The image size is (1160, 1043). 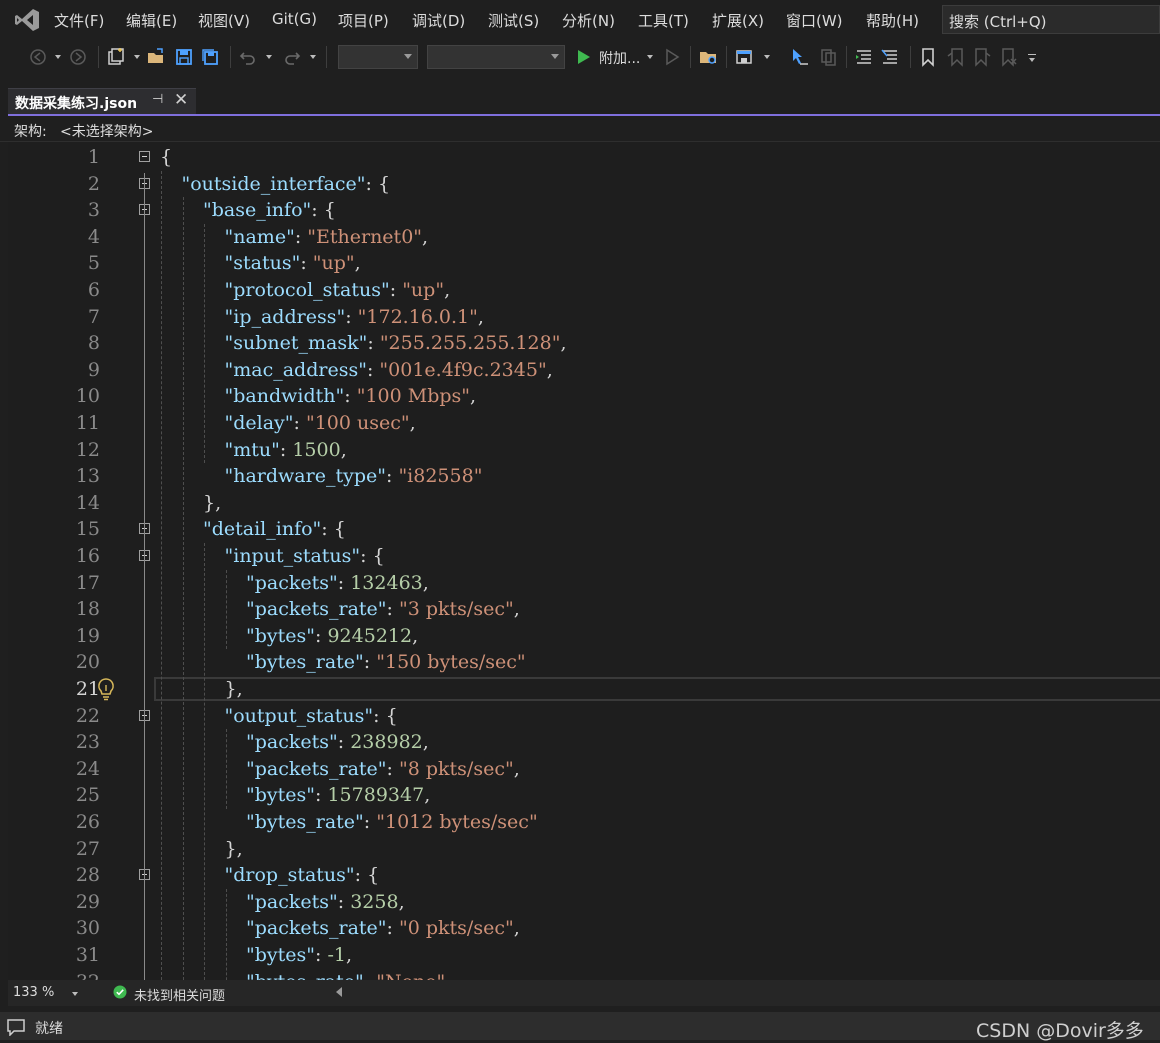 I want to click on code-line: 17 "packets": 132463,, so click(x=584, y=583).